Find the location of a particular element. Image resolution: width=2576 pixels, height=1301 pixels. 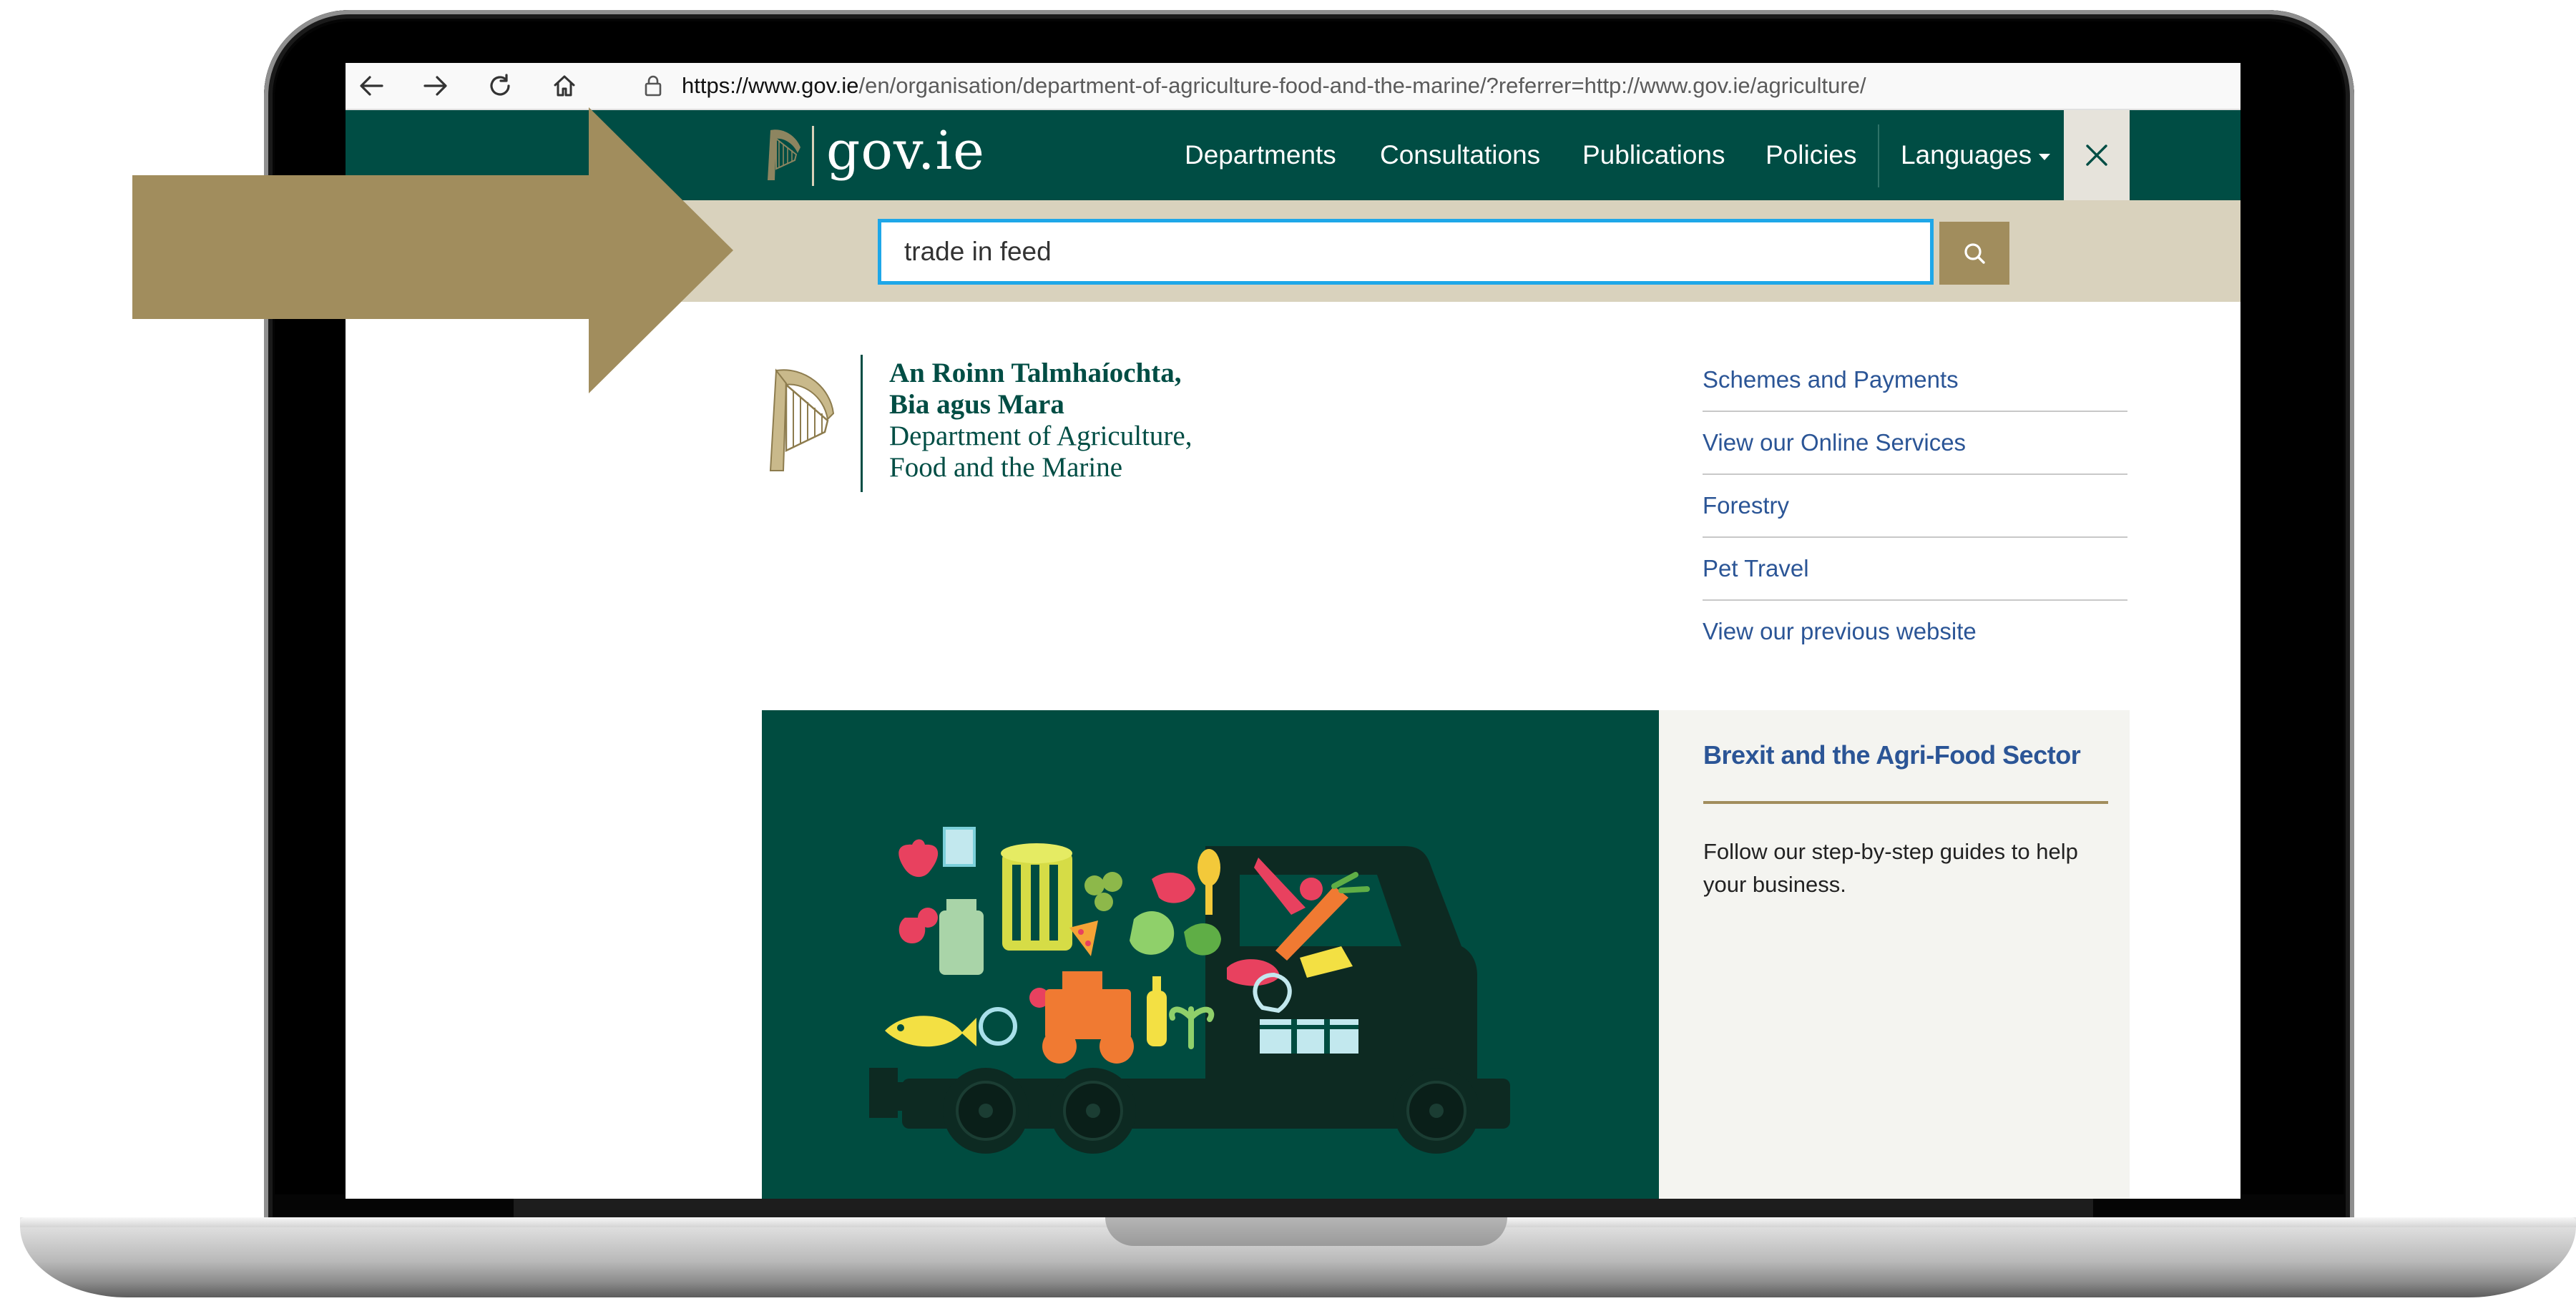

url-host: https://www.gov.ie is located at coordinates (770, 86).